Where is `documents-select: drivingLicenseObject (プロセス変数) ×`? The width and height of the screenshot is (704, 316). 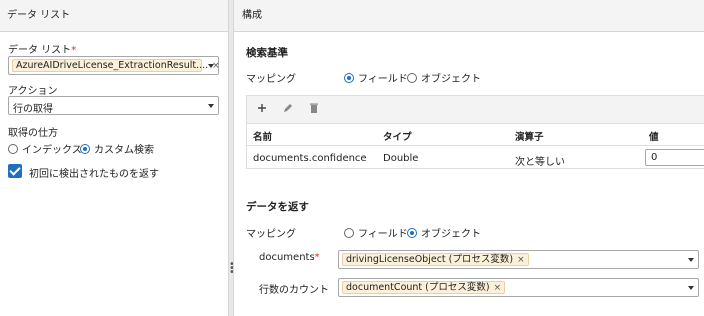
documents-select: drivingLicenseObject (プロセス変数) × is located at coordinates (518, 259).